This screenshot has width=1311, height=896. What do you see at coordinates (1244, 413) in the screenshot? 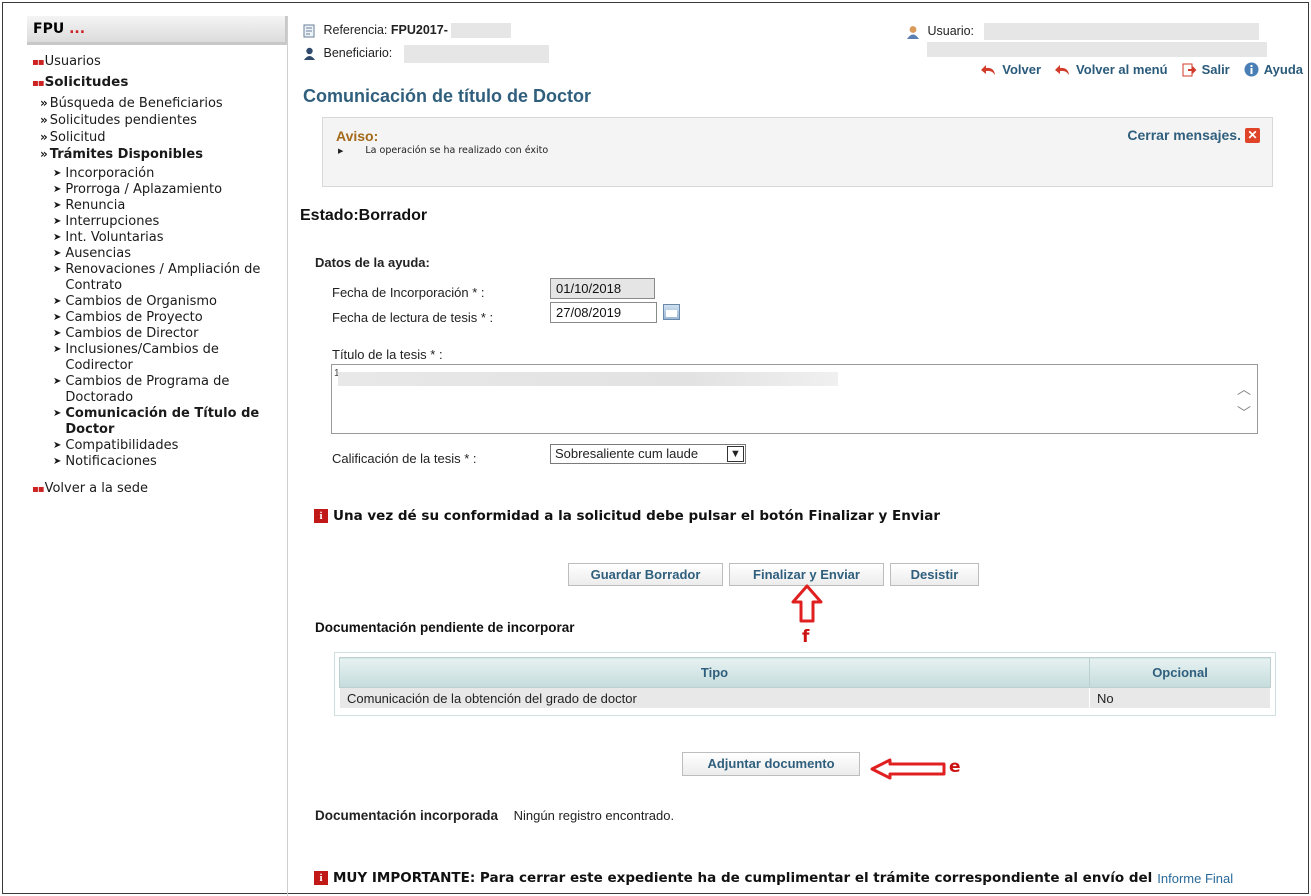
I see `chevron-down-icon: ﹀` at bounding box center [1244, 413].